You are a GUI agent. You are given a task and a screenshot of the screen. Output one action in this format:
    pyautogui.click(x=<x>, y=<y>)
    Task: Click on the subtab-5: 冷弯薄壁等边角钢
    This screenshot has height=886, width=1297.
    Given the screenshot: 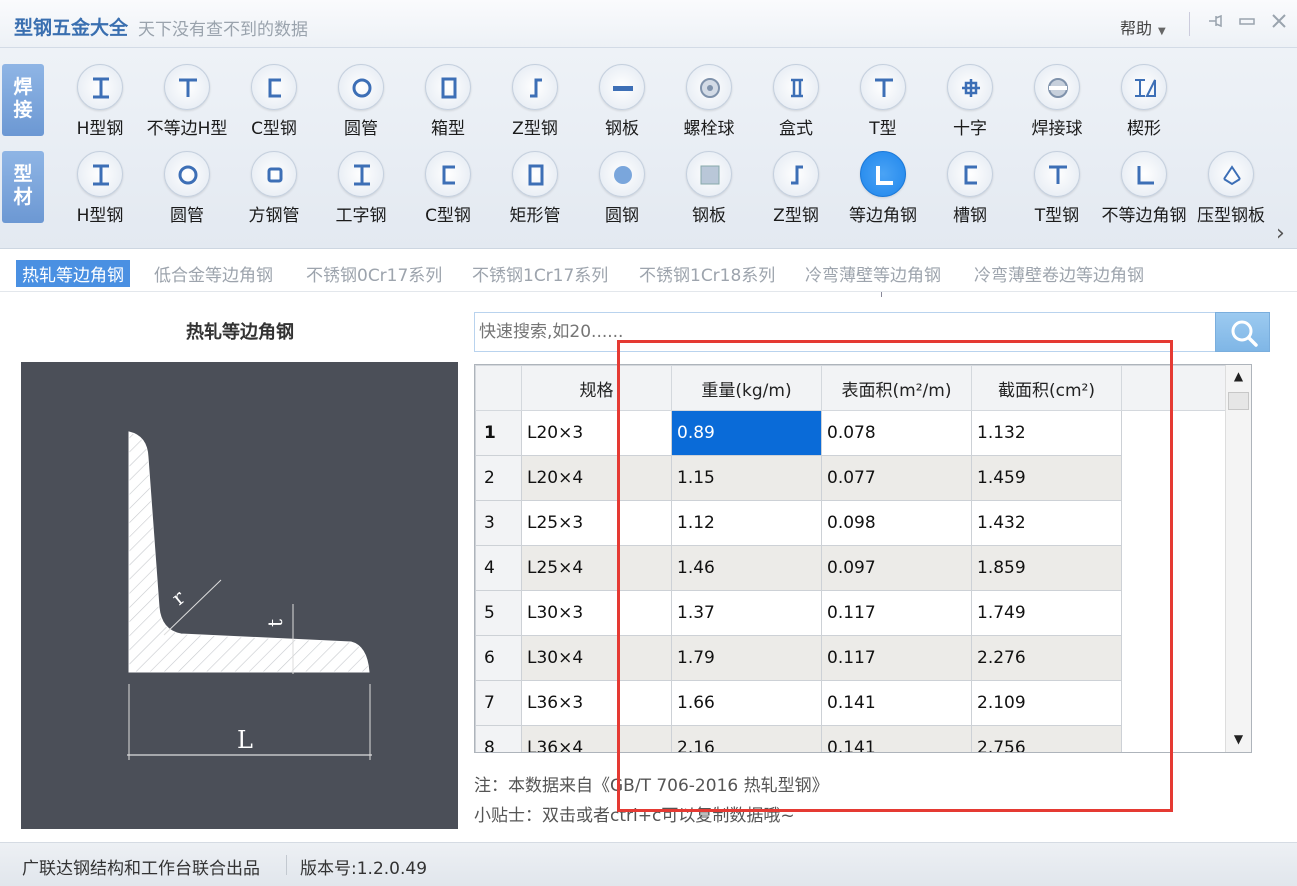 What is the action you would take?
    pyautogui.click(x=873, y=273)
    